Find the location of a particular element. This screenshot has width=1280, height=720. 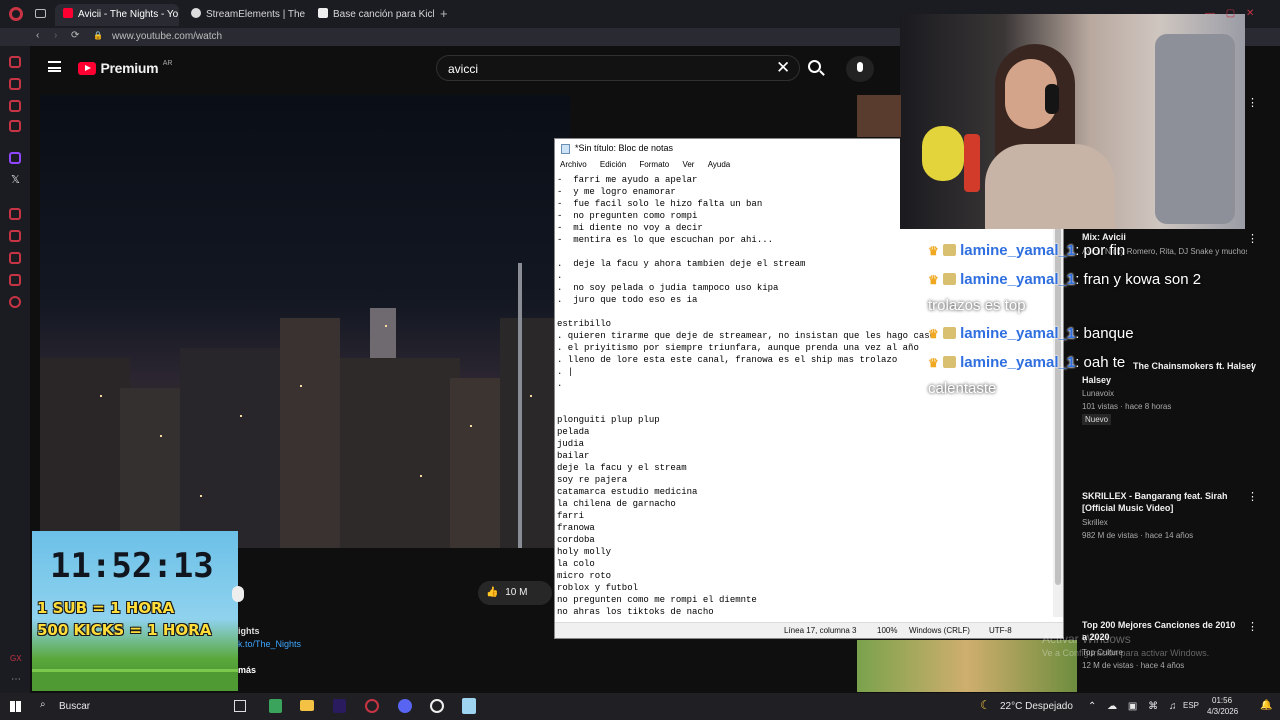

notepad-line: farri is located at coordinates (571, 516).